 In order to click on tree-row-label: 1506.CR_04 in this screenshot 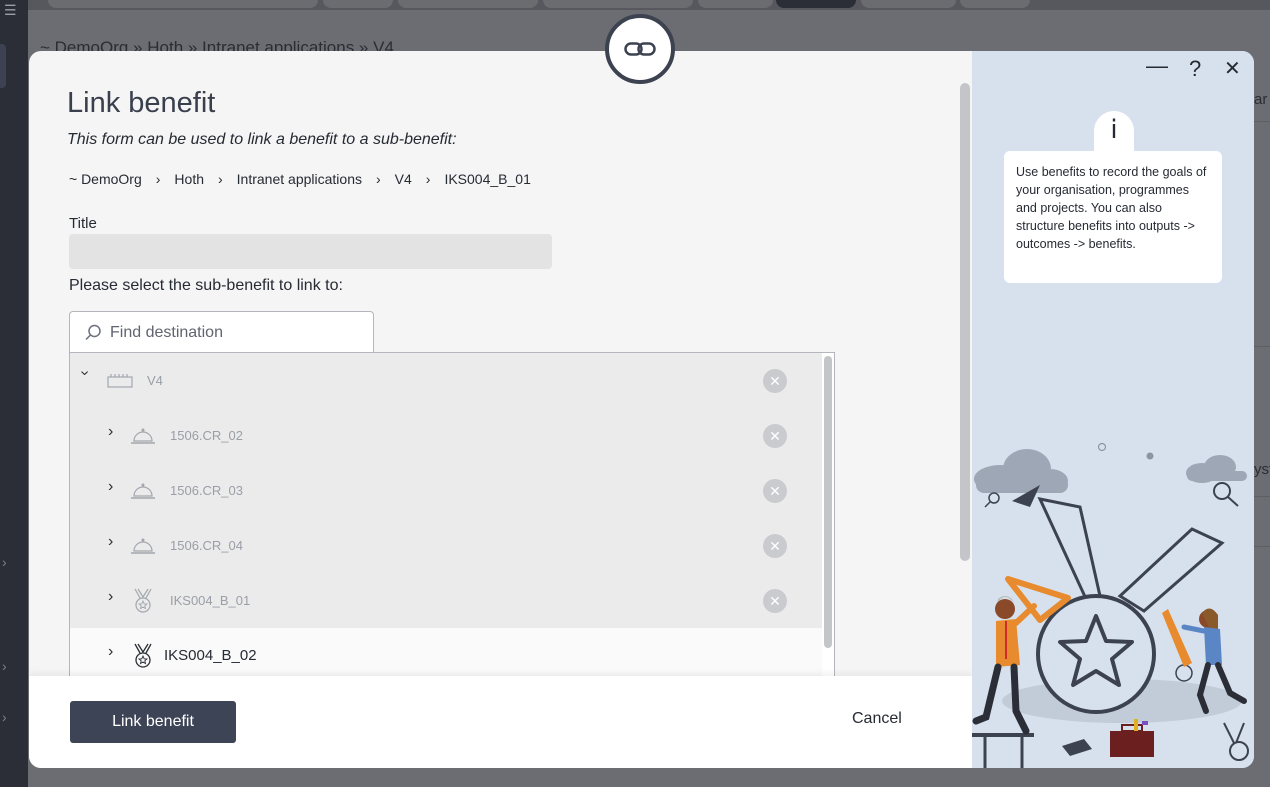, I will do `click(206, 545)`.